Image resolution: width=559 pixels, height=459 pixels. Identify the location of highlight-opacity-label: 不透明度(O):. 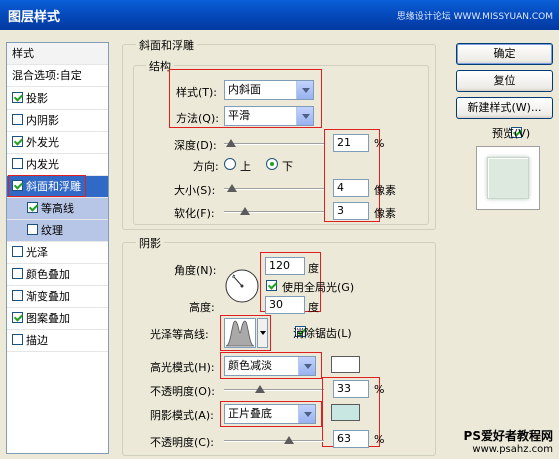
(182, 391).